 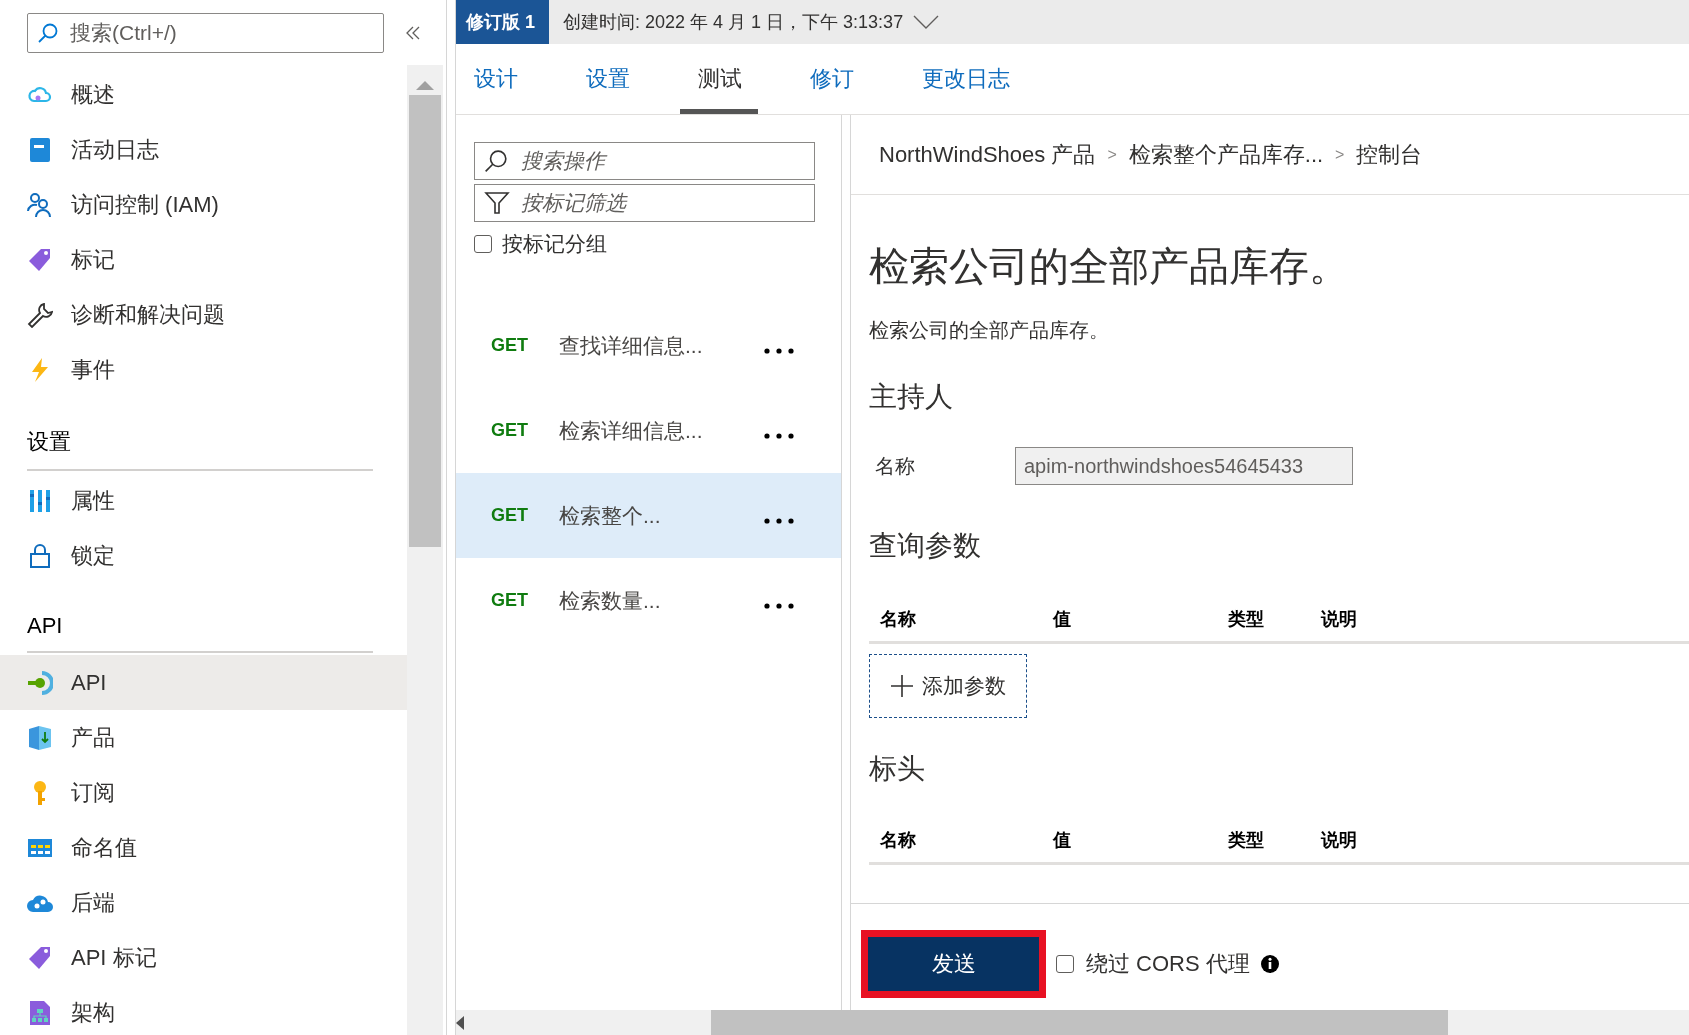 What do you see at coordinates (203, 847) in the screenshot?
I see `sidebar-item: 命名值` at bounding box center [203, 847].